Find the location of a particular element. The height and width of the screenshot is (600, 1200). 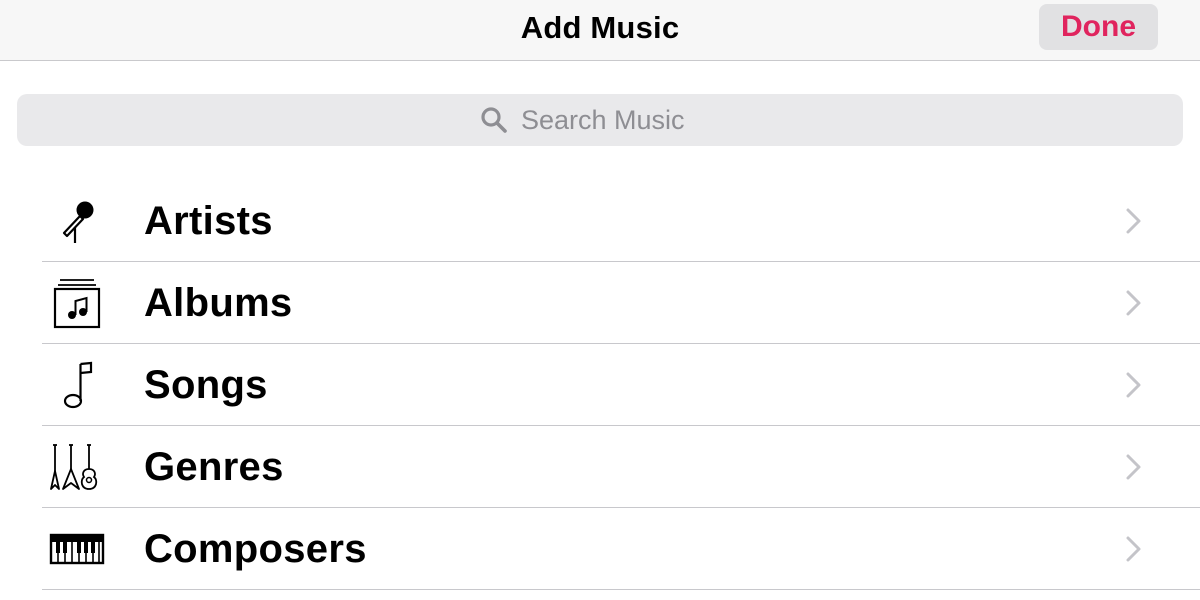

list-item-label: Composers is located at coordinates (255, 549).